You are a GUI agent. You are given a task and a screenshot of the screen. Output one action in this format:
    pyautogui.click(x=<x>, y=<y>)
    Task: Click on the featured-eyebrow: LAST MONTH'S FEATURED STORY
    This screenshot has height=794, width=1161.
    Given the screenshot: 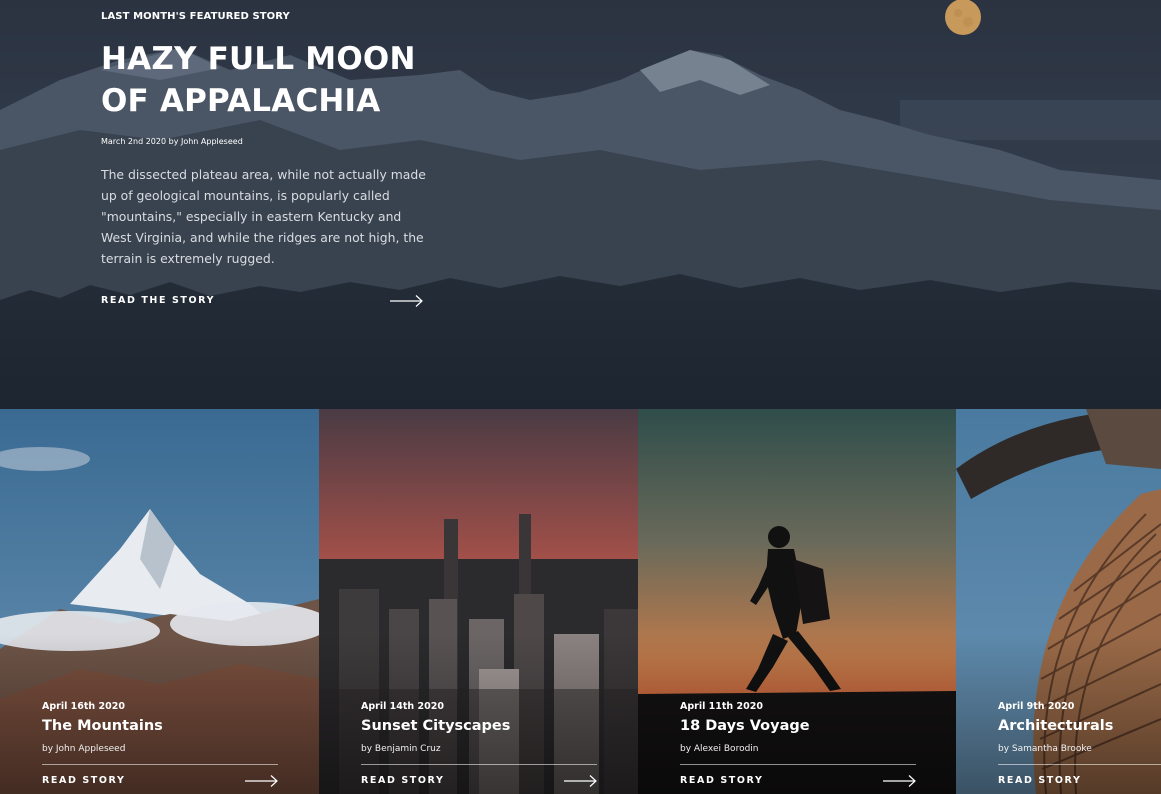 What is the action you would take?
    pyautogui.click(x=195, y=16)
    